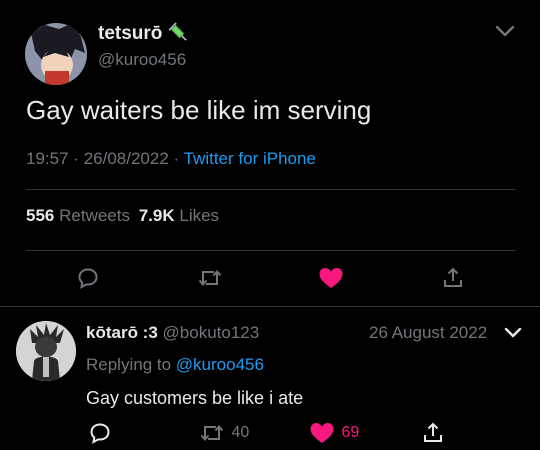 This screenshot has height=450, width=540. Describe the element at coordinates (428, 332) in the screenshot. I see `reply-date: 26 August 2022` at that location.